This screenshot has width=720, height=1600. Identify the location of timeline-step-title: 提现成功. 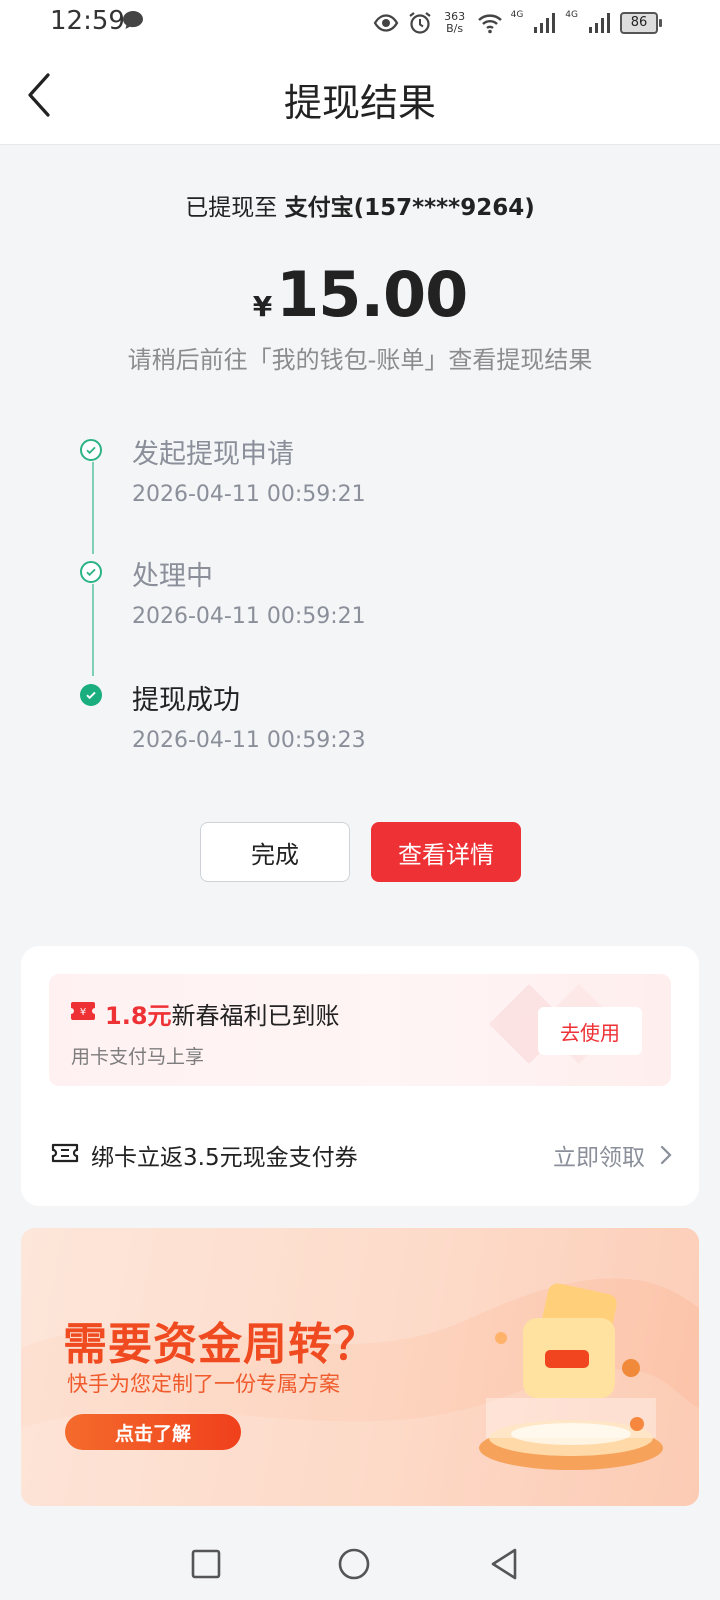
(186, 700).